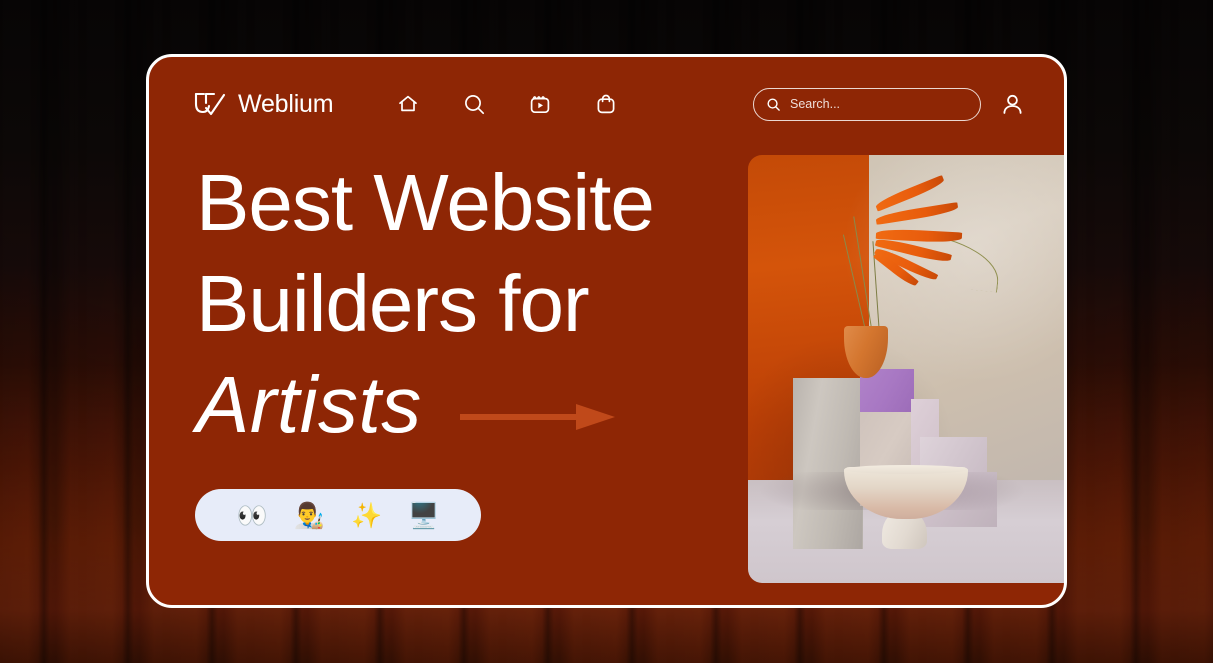 The height and width of the screenshot is (663, 1213). I want to click on brand-logo: Weblium, so click(263, 104).